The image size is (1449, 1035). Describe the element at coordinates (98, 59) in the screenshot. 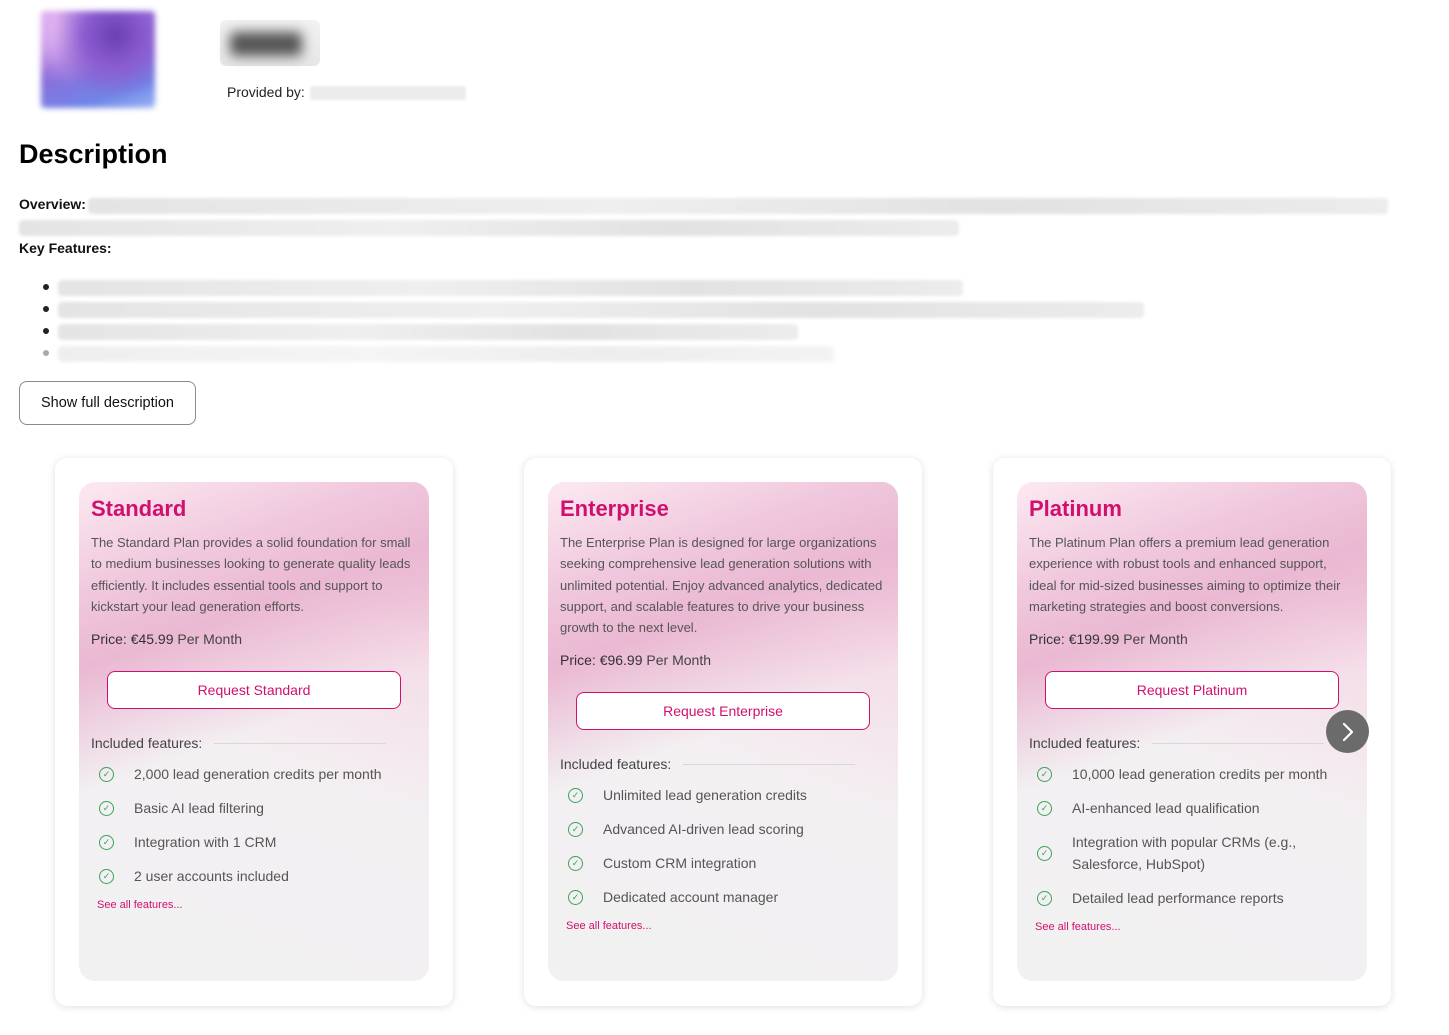

I see `product-logo` at that location.